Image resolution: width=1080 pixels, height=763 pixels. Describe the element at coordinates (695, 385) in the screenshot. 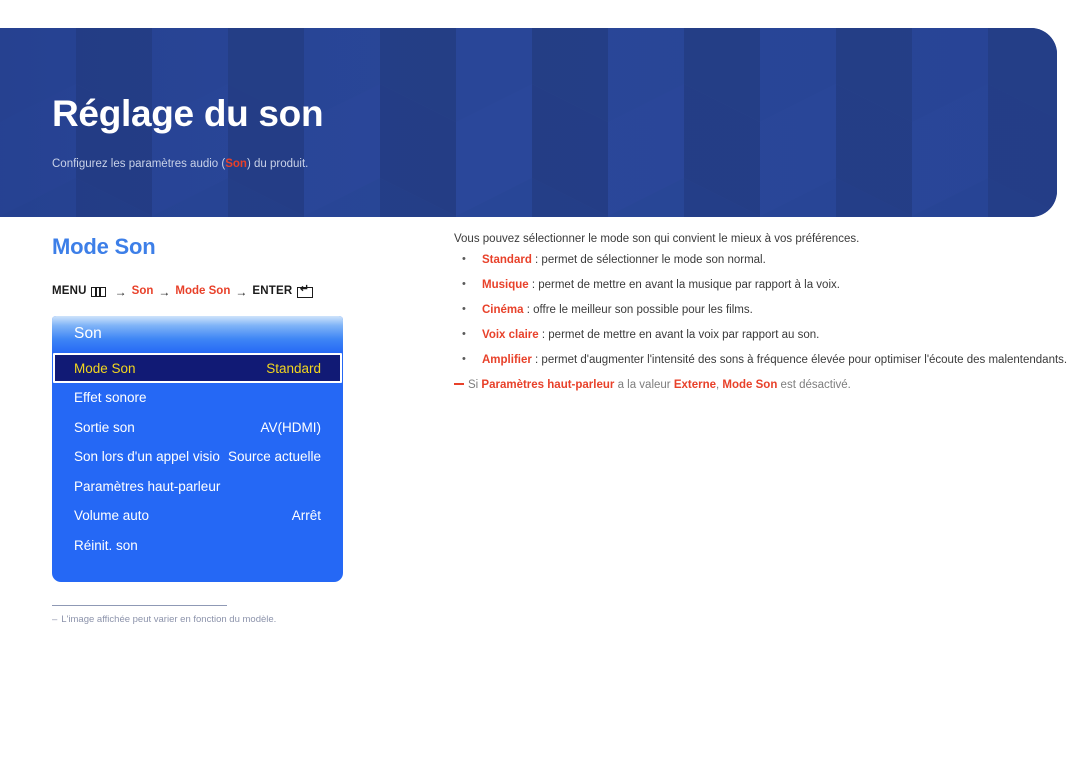

I see `note-term-externe: Externe` at that location.